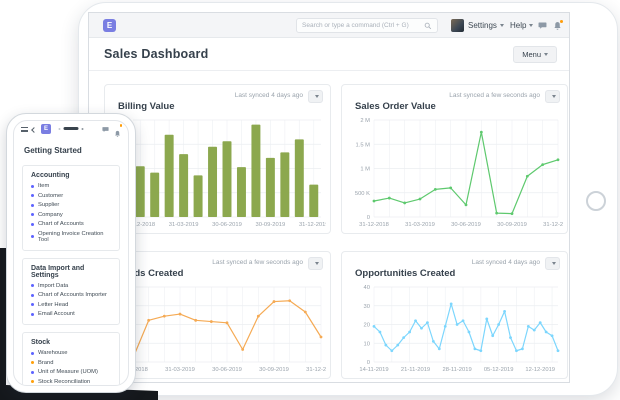 The image size is (620, 400). Describe the element at coordinates (64, 381) in the screenshot. I see `phone-list-item-label: Stock Reconciliation` at that location.